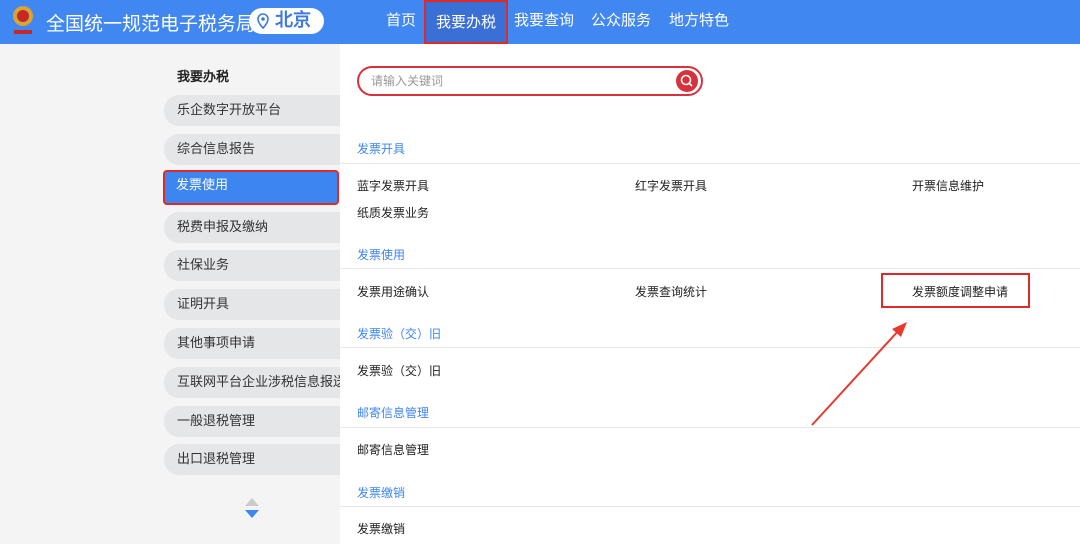  I want to click on sidebar-item: 互联网平台企业涉税信息报送, so click(252, 382).